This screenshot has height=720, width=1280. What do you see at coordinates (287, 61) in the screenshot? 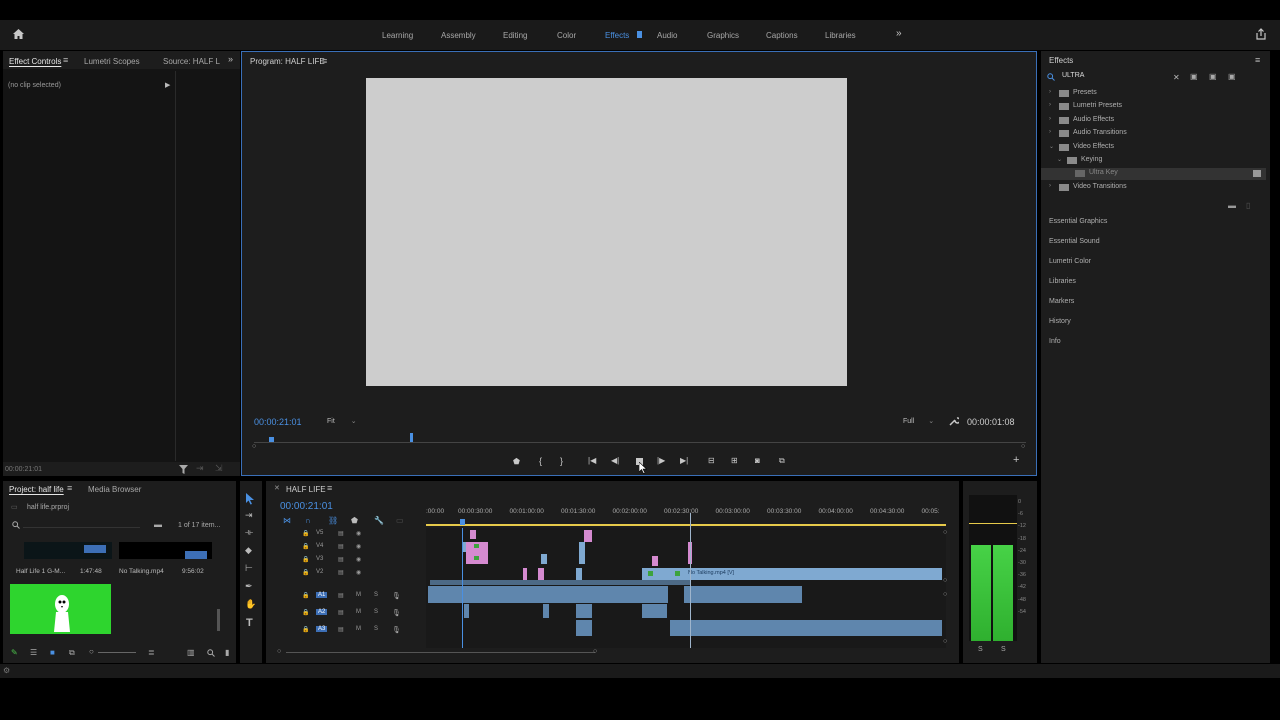
I see `program-monitor-tab: Program: HALF LIFE` at bounding box center [287, 61].